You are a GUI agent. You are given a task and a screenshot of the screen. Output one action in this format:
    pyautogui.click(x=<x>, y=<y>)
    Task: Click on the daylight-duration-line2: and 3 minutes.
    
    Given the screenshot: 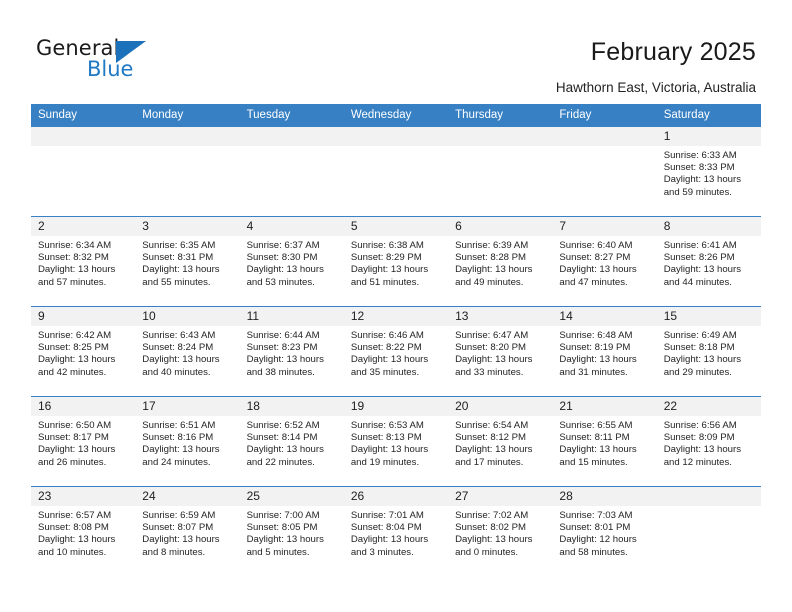 What is the action you would take?
    pyautogui.click(x=382, y=552)
    